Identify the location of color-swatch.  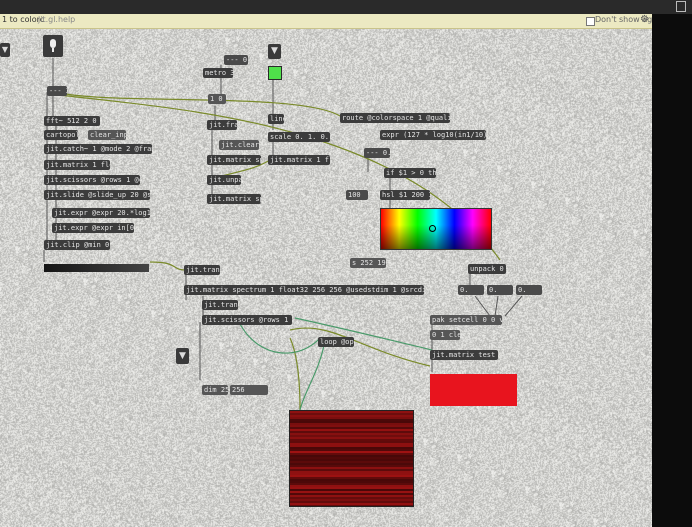
(473, 390).